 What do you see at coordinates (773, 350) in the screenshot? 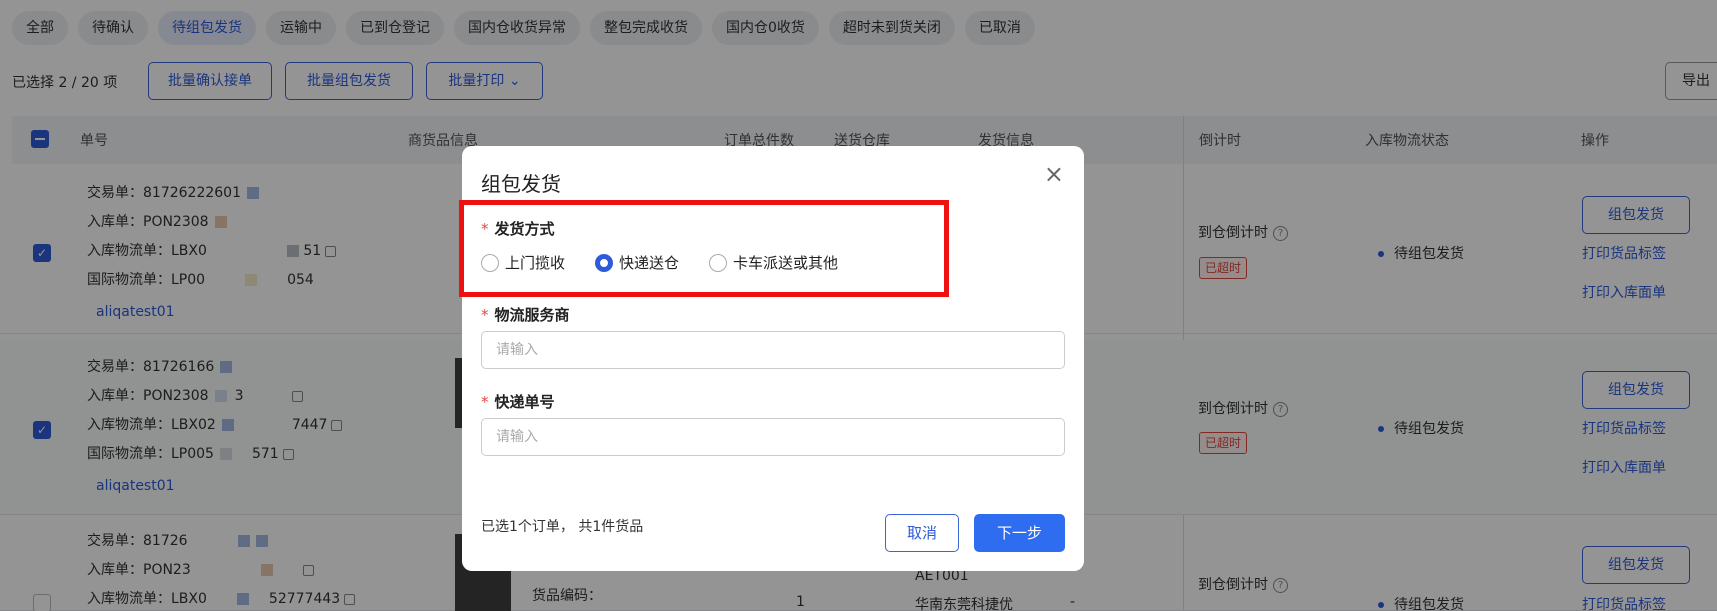
I see `carrier-input: 请输入` at bounding box center [773, 350].